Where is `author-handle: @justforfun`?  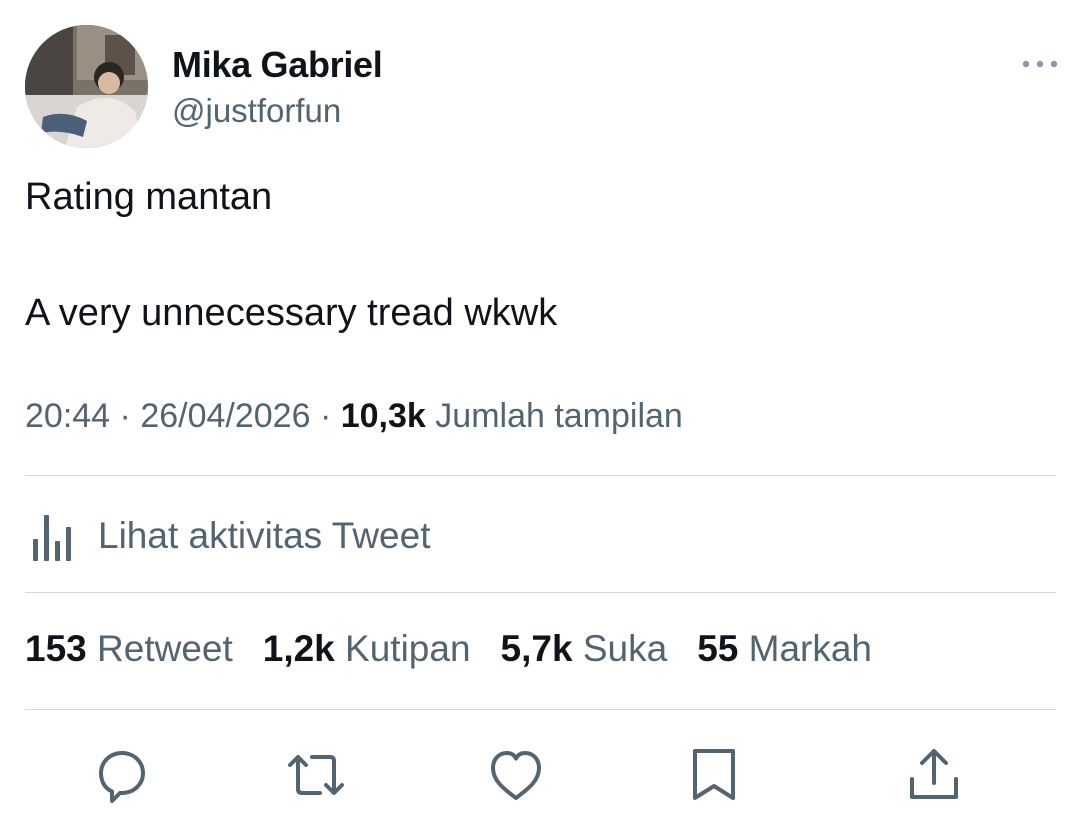 author-handle: @justforfun is located at coordinates (256, 111).